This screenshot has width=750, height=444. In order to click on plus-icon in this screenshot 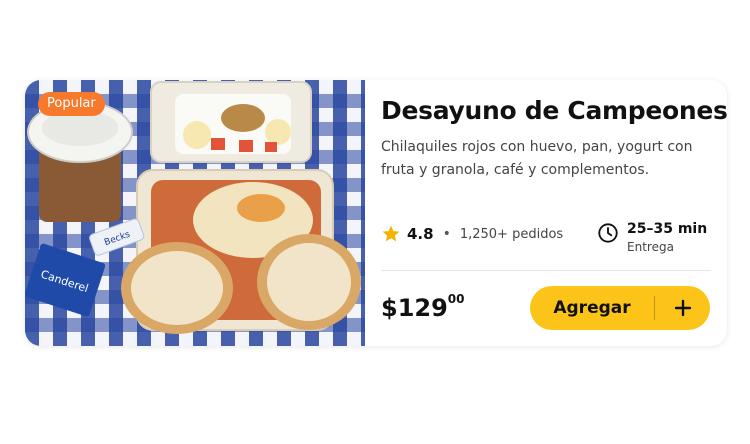, I will do `click(682, 308)`.